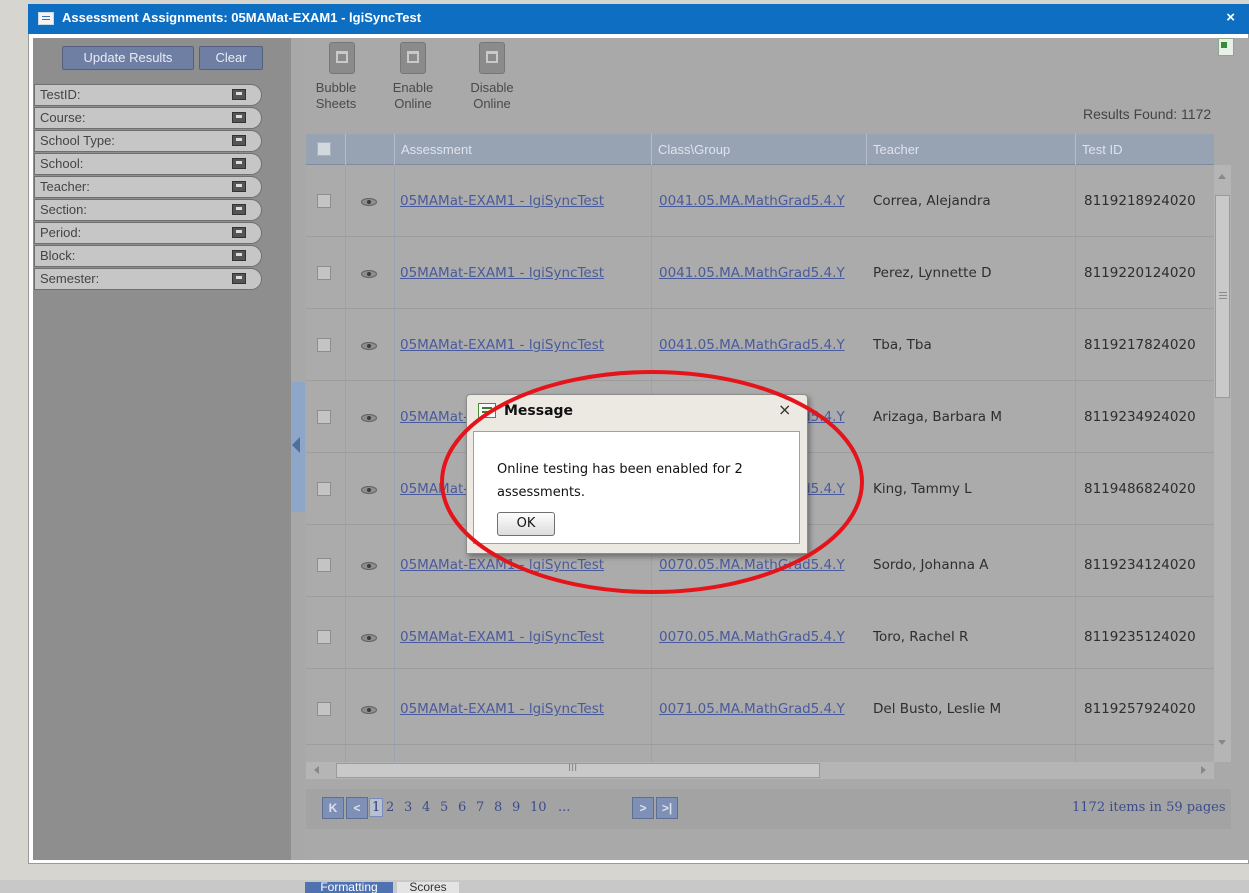 The height and width of the screenshot is (893, 1249). Describe the element at coordinates (1140, 637) in the screenshot. I see `test-id-cell: 8119235124020` at that location.